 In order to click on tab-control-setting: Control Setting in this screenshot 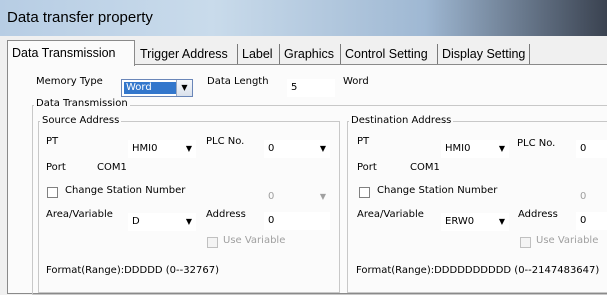, I will do `click(389, 54)`.